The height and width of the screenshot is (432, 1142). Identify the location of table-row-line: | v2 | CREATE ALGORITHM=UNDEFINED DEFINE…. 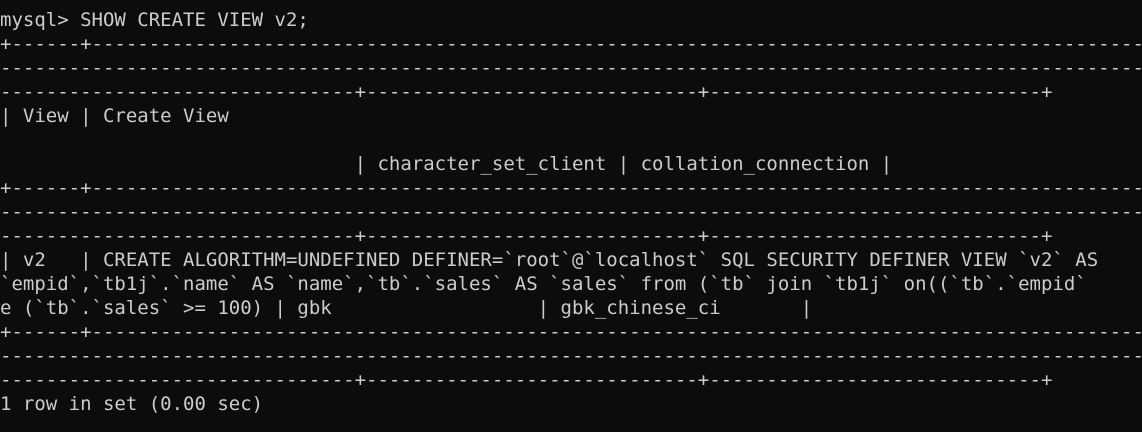
(549, 260).